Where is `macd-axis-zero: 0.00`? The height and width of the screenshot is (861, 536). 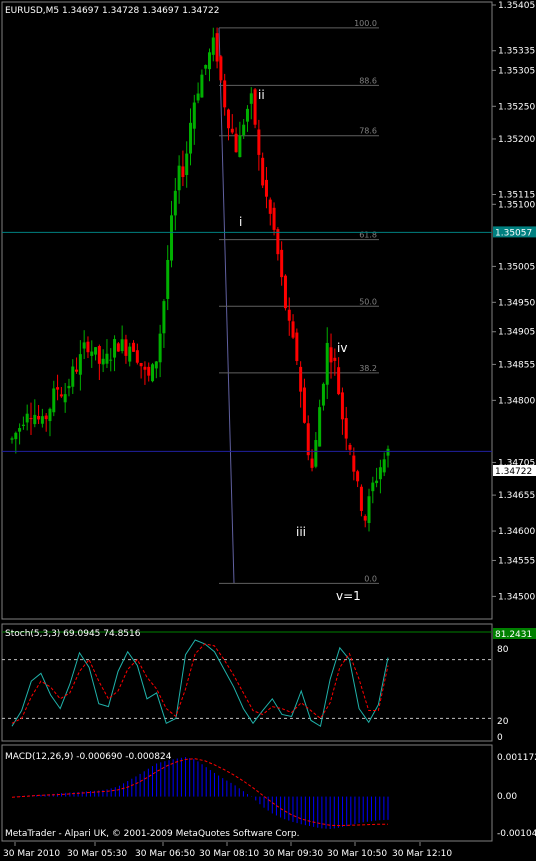 macd-axis-zero: 0.00 is located at coordinates (507, 797).